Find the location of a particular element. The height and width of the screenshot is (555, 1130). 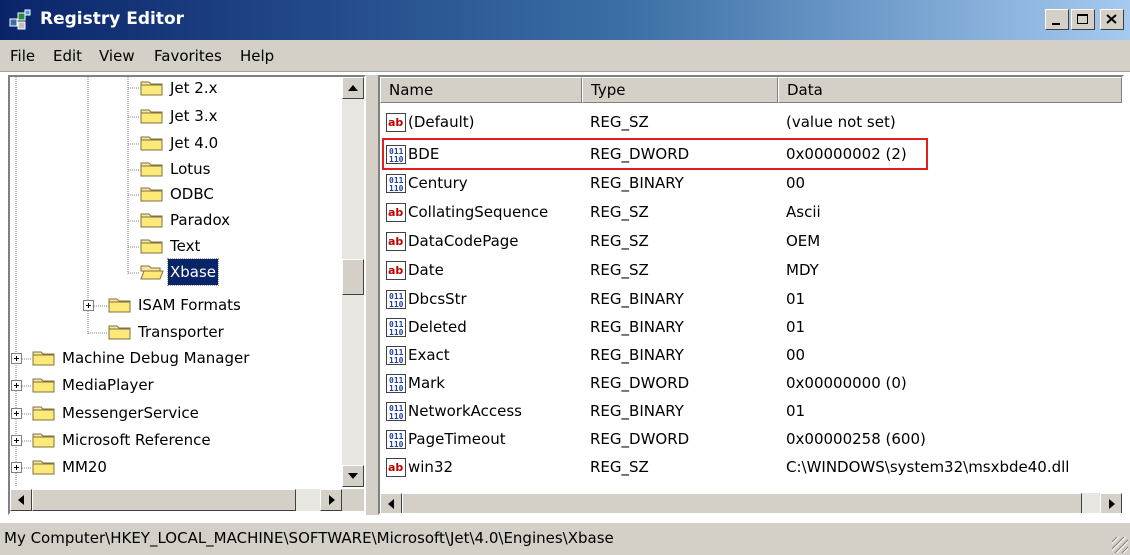

maximize-button is located at coordinates (1083, 19).